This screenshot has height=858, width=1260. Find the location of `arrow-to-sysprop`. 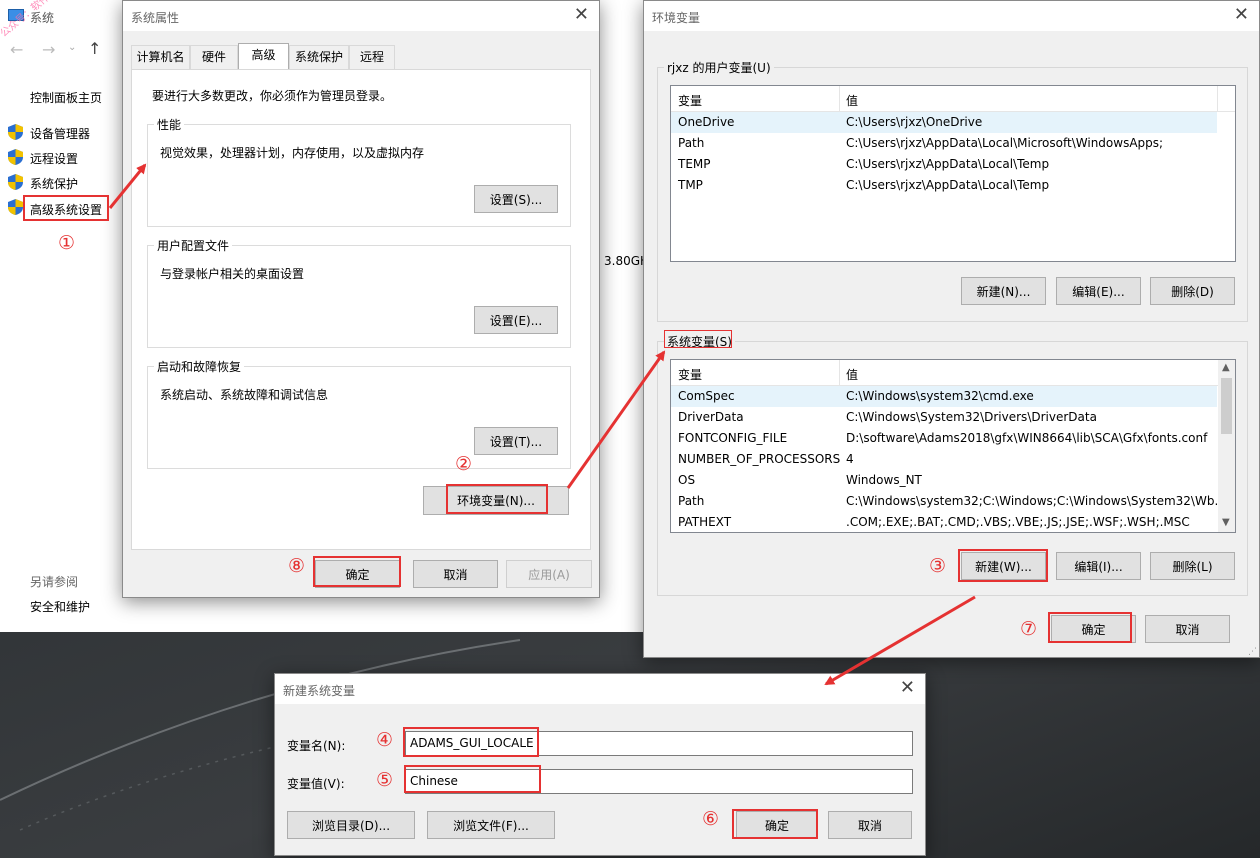

arrow-to-sysprop is located at coordinates (127, 186).